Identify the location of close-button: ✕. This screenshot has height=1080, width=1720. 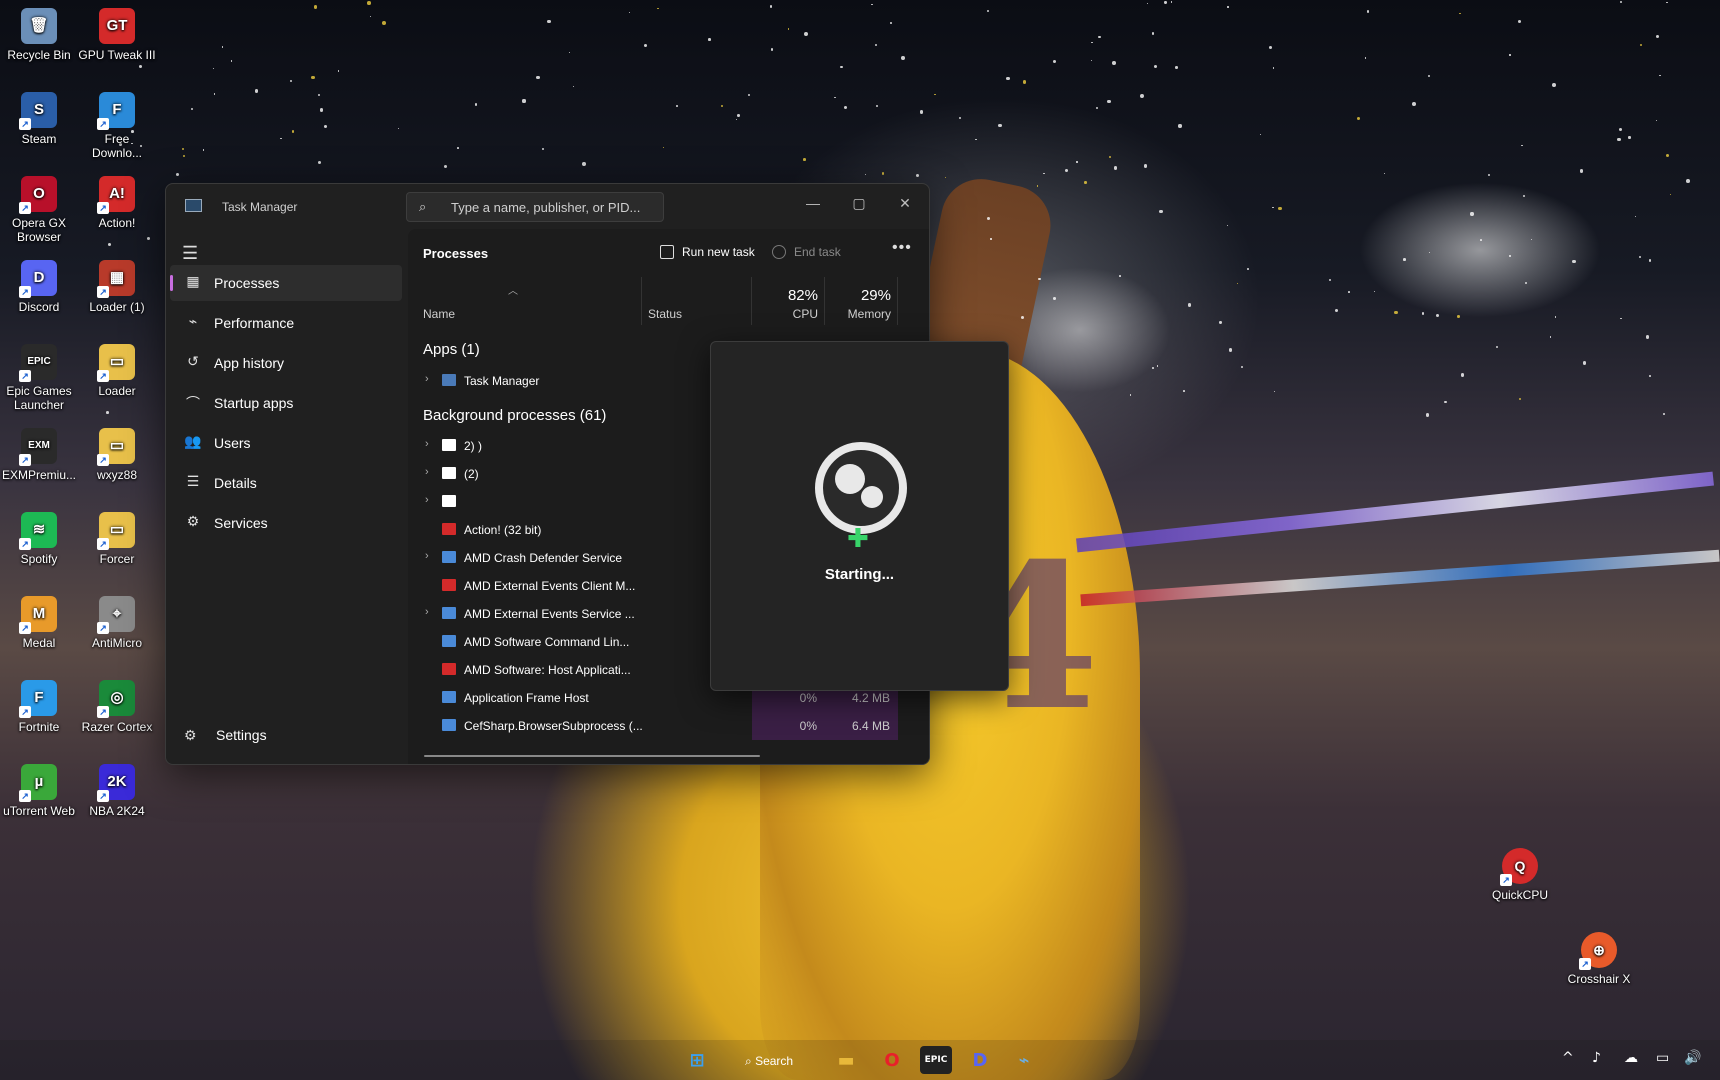
(905, 203).